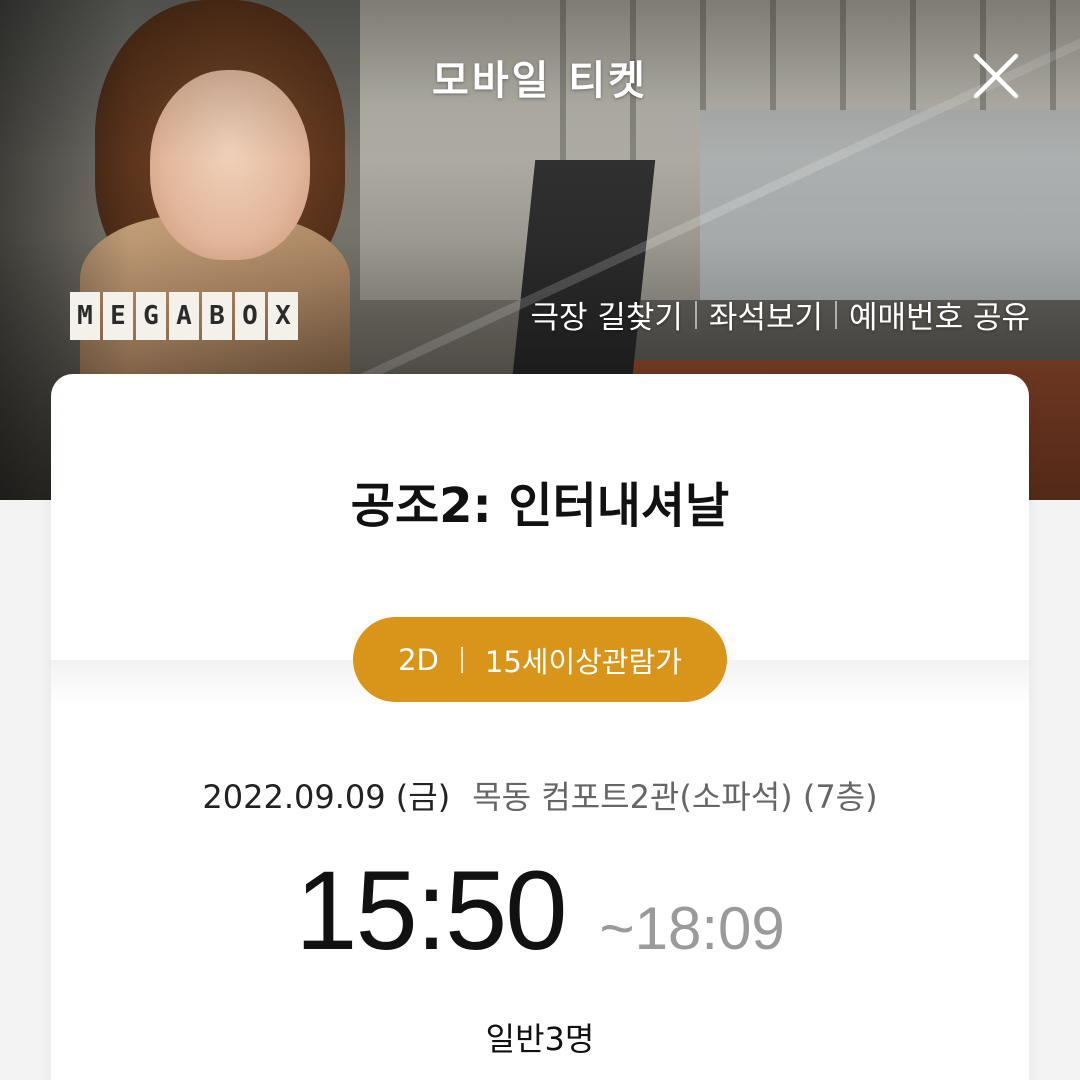 The width and height of the screenshot is (1080, 1080). What do you see at coordinates (540, 81) in the screenshot?
I see `page-title: 모바일 티켓` at bounding box center [540, 81].